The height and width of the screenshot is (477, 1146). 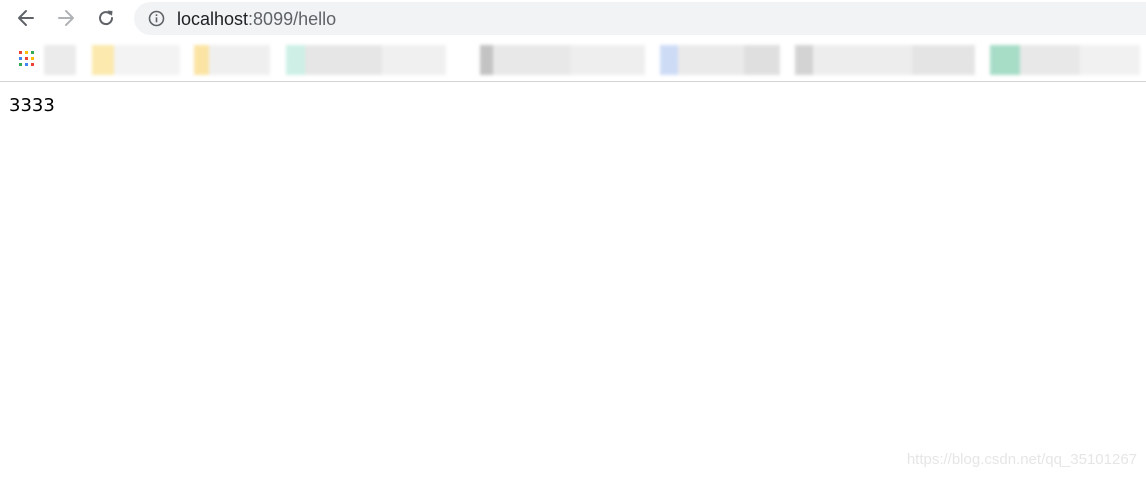 I want to click on url-text: localhost:8099/hello, so click(x=256, y=19).